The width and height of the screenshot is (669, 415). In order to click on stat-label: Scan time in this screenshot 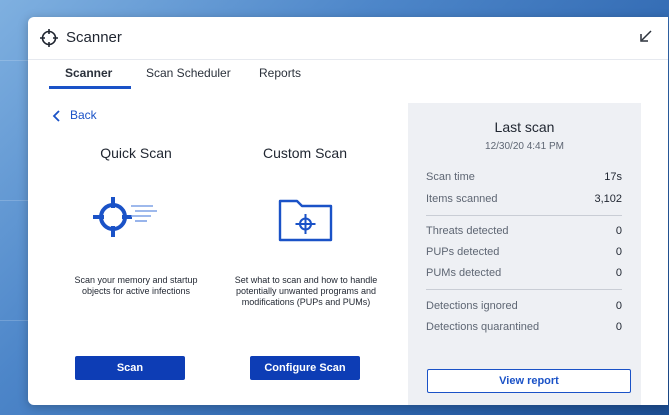, I will do `click(450, 177)`.